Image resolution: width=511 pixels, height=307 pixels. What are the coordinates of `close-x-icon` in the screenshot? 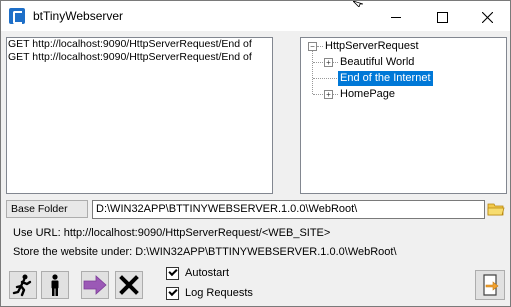 It's located at (129, 285).